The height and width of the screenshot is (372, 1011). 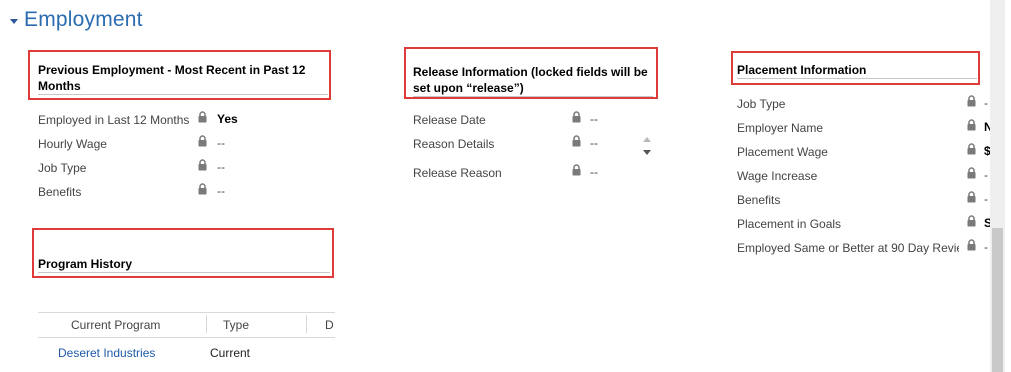 What do you see at coordinates (183, 94) in the screenshot?
I see `previous-employment-divider` at bounding box center [183, 94].